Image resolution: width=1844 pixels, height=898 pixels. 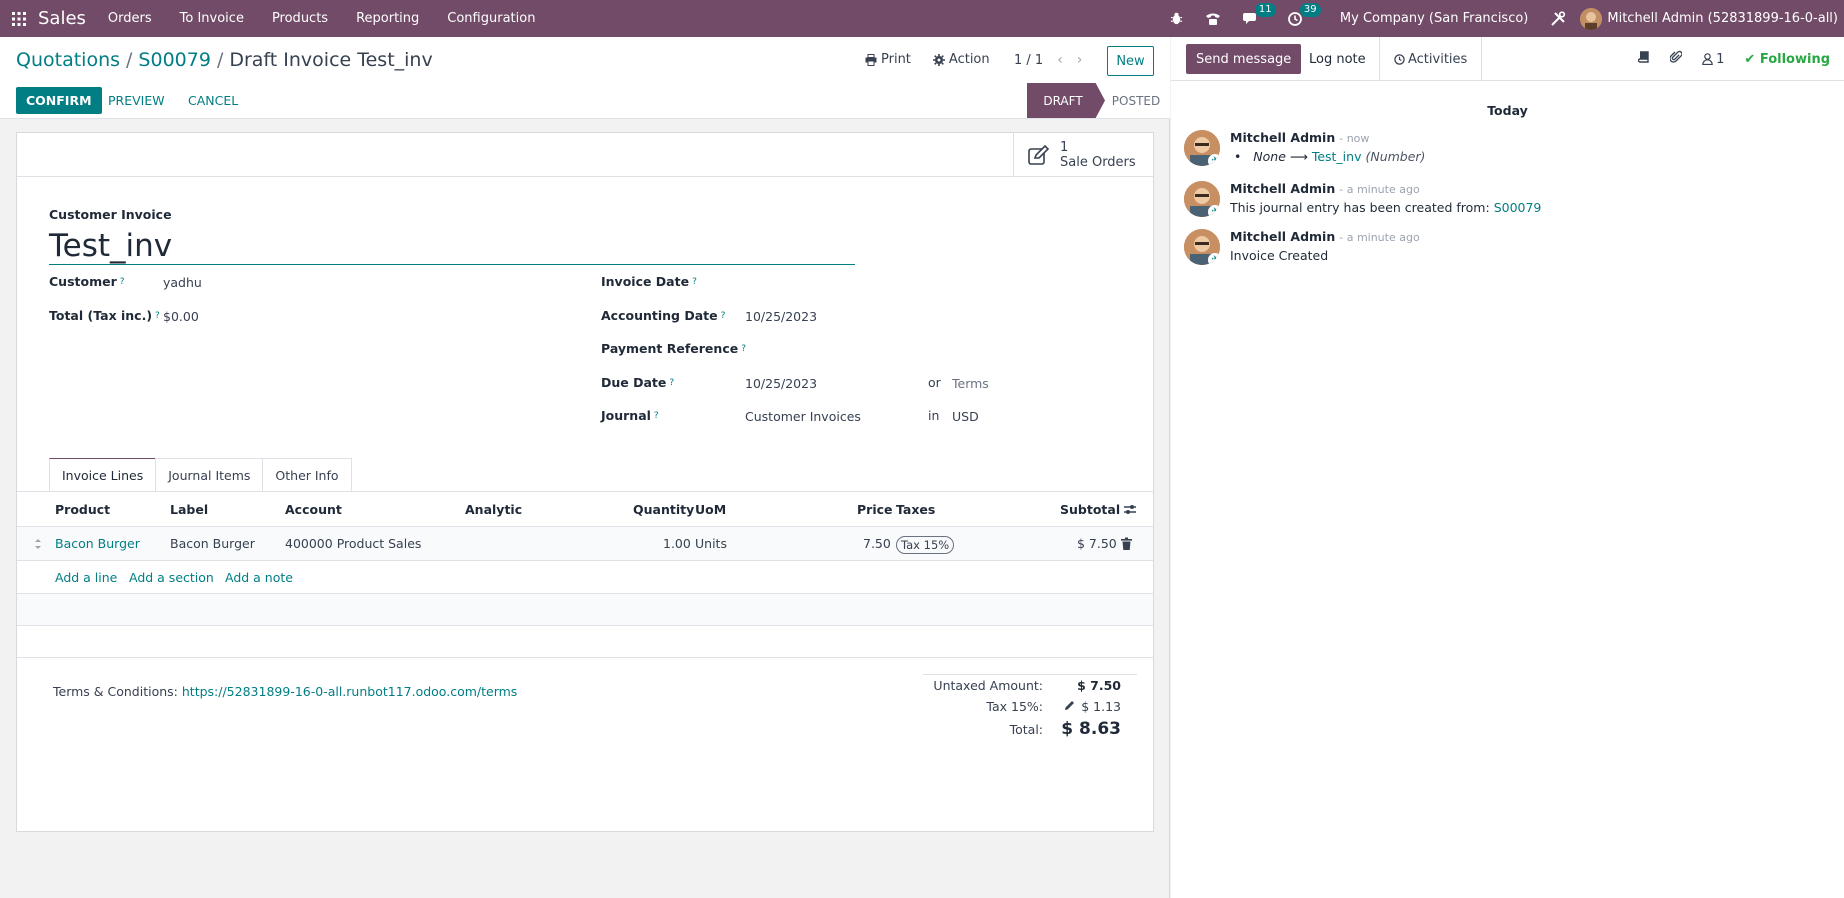 What do you see at coordinates (1518, 207) in the screenshot?
I see `source-order-link: S00079` at bounding box center [1518, 207].